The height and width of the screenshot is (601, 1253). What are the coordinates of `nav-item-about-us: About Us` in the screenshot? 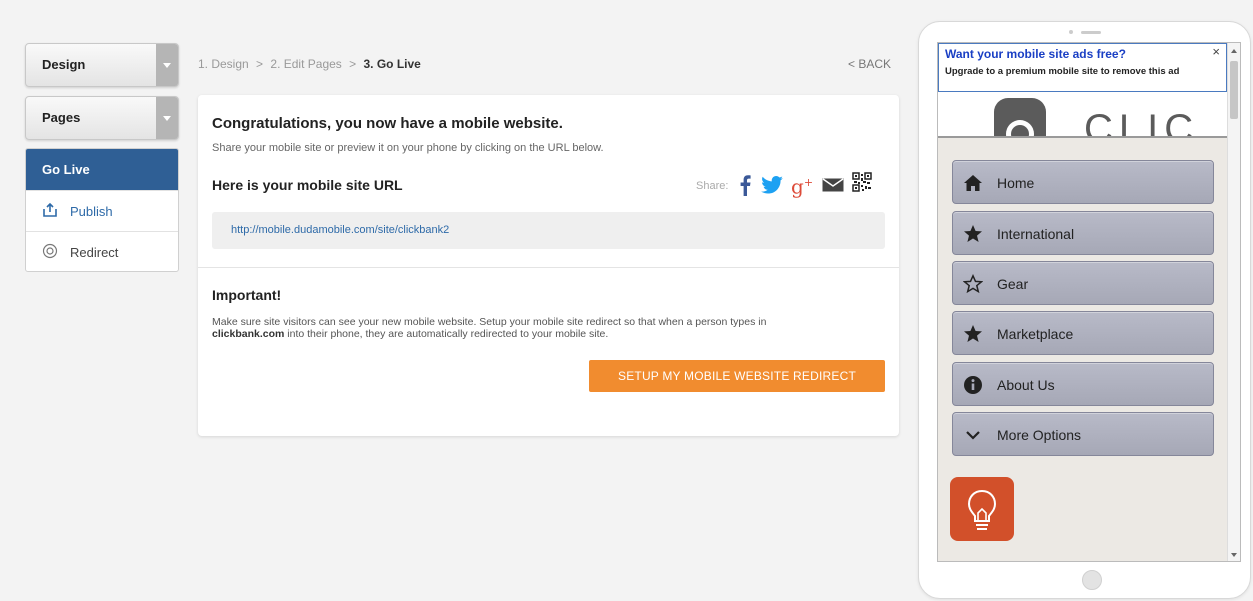 It's located at (1083, 384).